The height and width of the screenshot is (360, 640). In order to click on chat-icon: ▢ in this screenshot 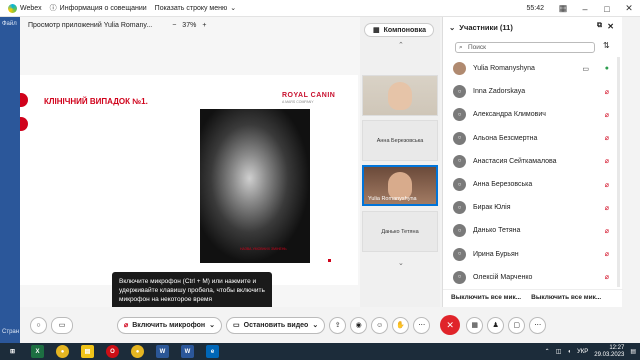, I will do `click(517, 325)`.